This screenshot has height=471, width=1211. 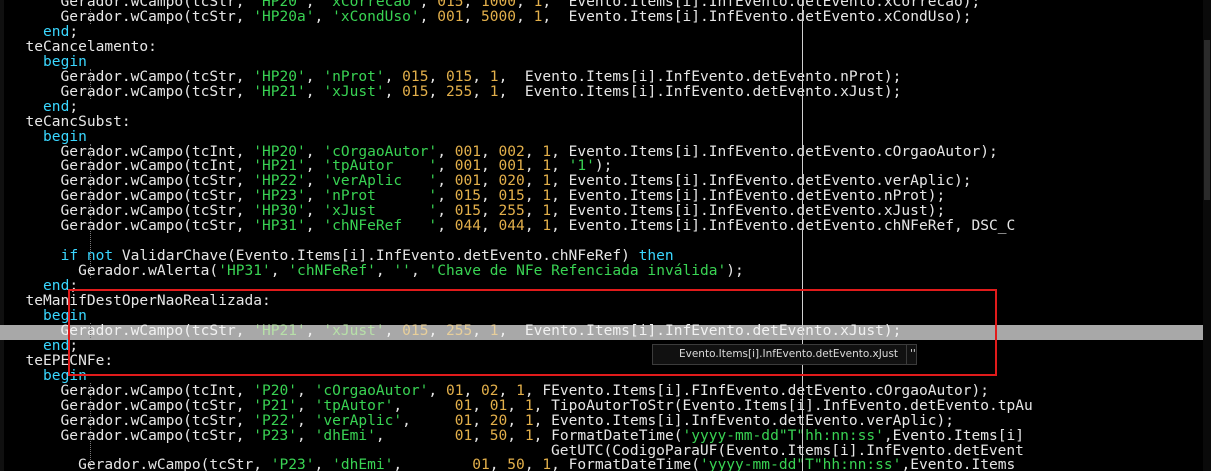 I want to click on right-margin-line, so click(x=802, y=235).